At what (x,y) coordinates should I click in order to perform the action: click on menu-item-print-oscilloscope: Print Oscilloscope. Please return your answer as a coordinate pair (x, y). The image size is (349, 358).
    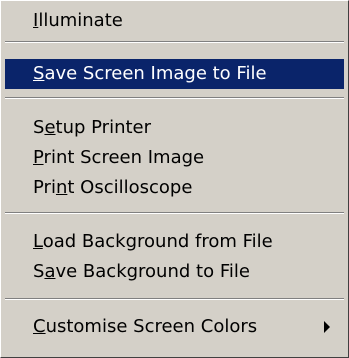
    Looking at the image, I should click on (112, 188).